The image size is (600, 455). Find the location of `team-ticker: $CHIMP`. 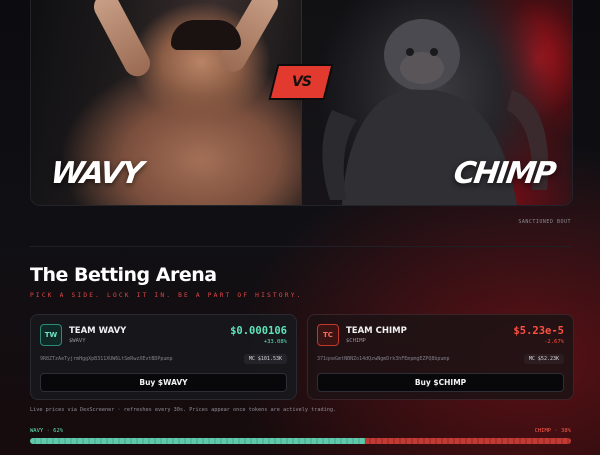

team-ticker: $CHIMP is located at coordinates (356, 341).